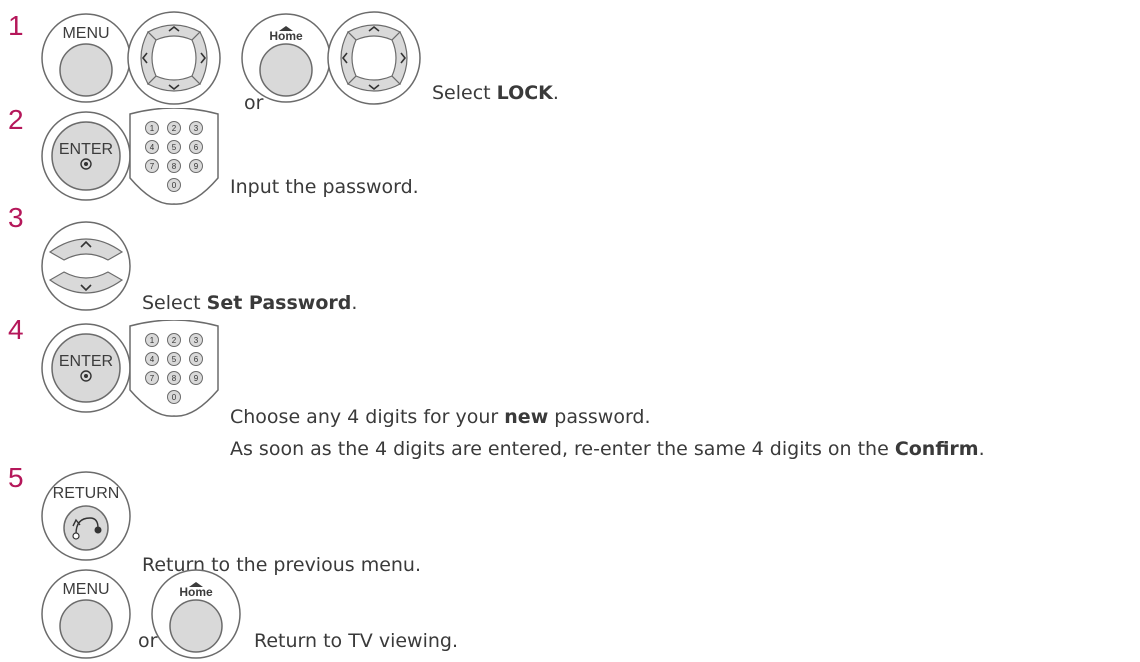  What do you see at coordinates (86, 493) in the screenshot?
I see `return-label: RETURN` at bounding box center [86, 493].